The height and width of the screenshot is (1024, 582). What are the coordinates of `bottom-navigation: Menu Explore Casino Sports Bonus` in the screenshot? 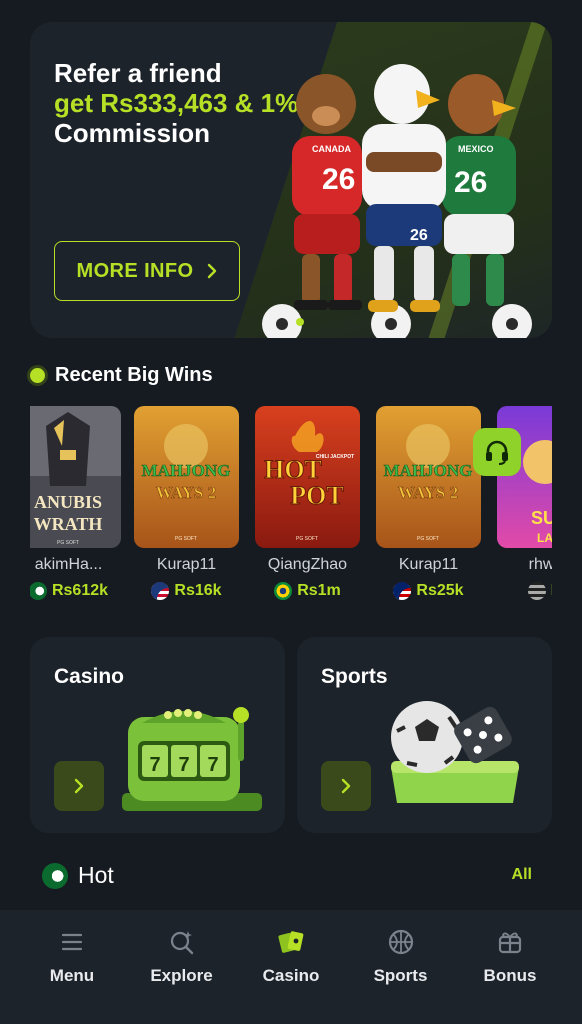 It's located at (291, 967).